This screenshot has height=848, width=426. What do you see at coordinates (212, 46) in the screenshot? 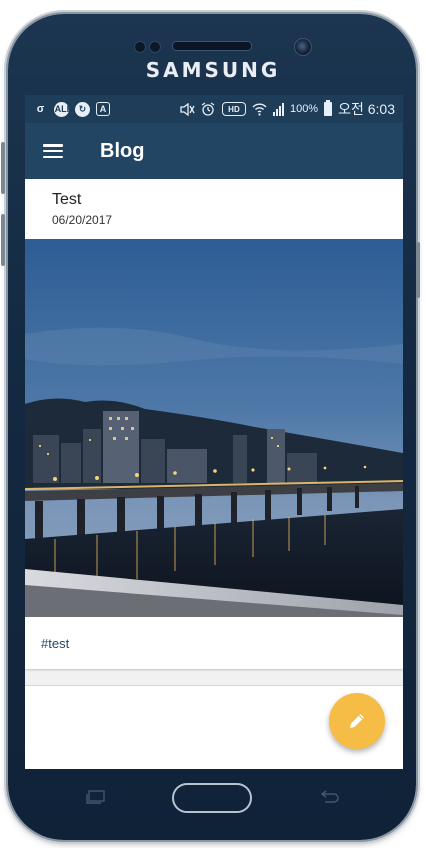
I see `earpiece-speaker` at bounding box center [212, 46].